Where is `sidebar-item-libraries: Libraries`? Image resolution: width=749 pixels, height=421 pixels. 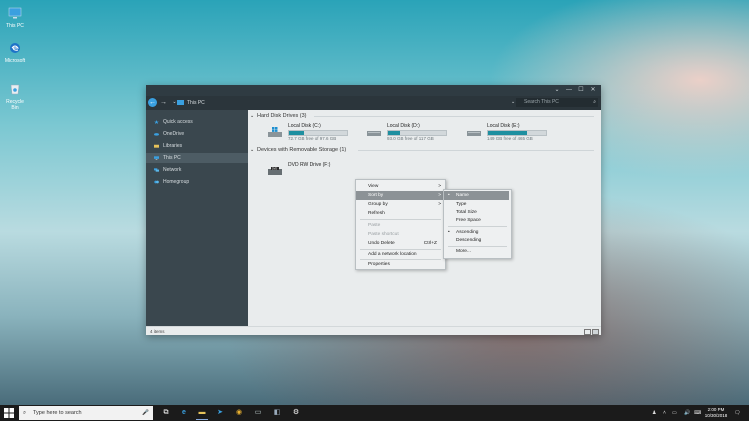
sidebar-item-libraries: Libraries is located at coordinates (197, 146).